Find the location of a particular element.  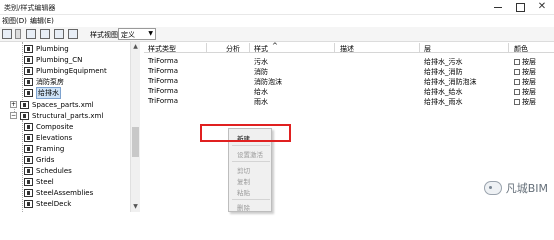

menu-item-paste: 粘贴 is located at coordinates (243, 192).